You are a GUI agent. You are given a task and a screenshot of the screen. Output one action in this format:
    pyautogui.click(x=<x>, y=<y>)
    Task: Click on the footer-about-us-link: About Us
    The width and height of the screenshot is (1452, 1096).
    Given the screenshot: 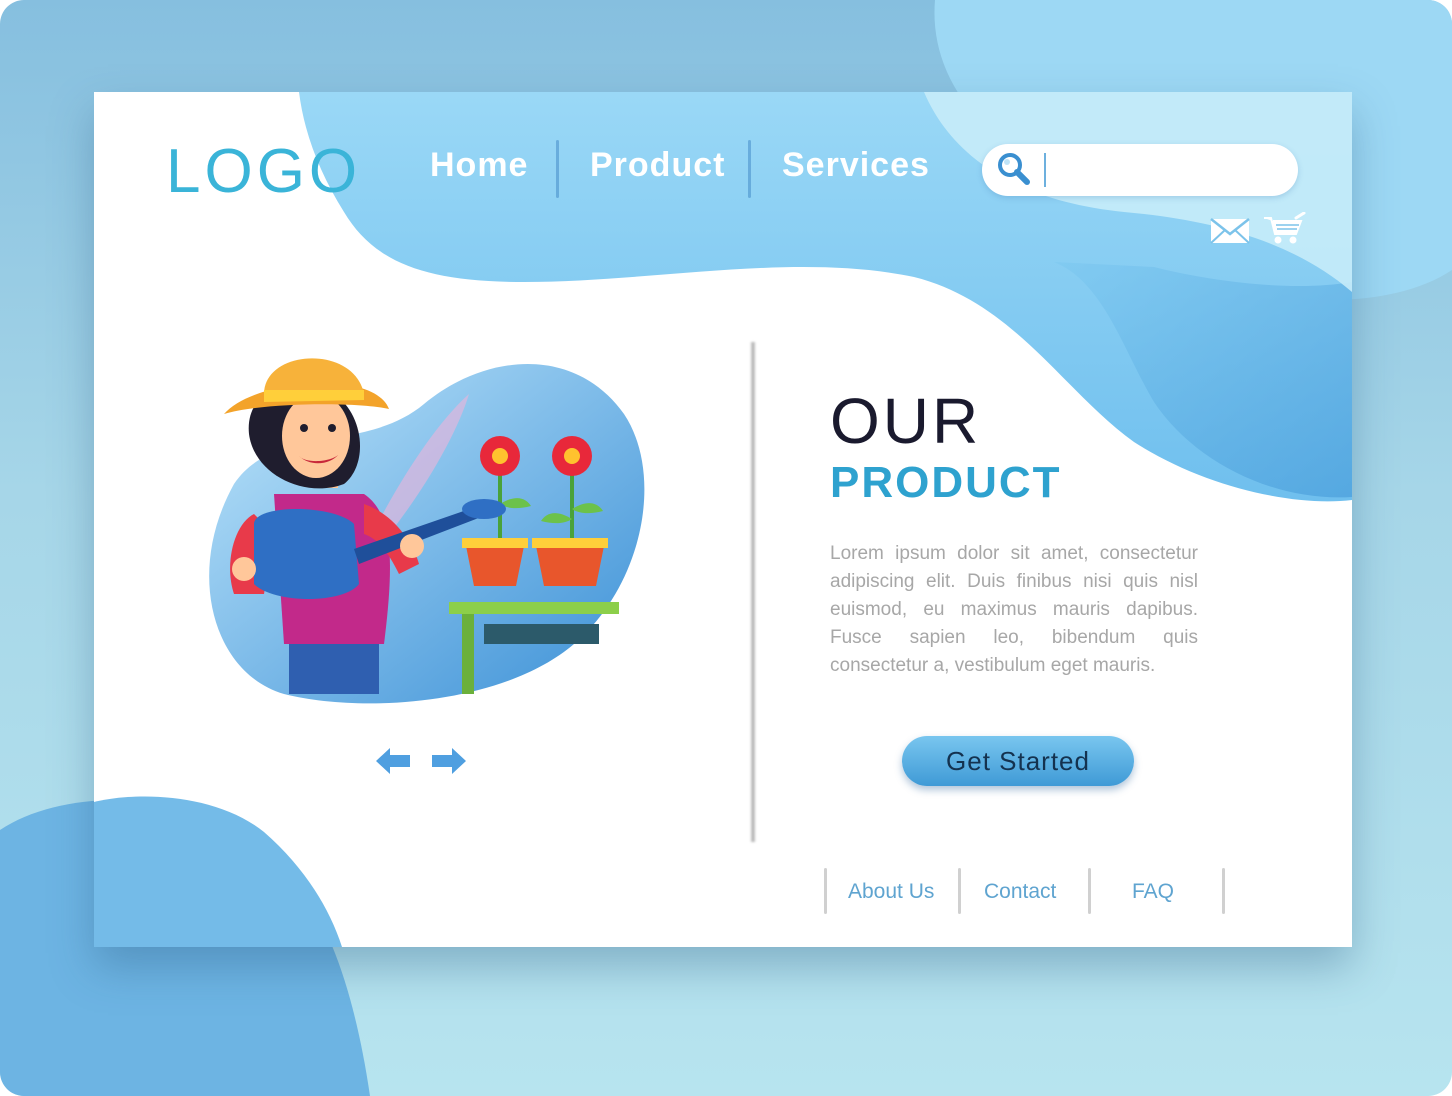 What is the action you would take?
    pyautogui.click(x=891, y=892)
    